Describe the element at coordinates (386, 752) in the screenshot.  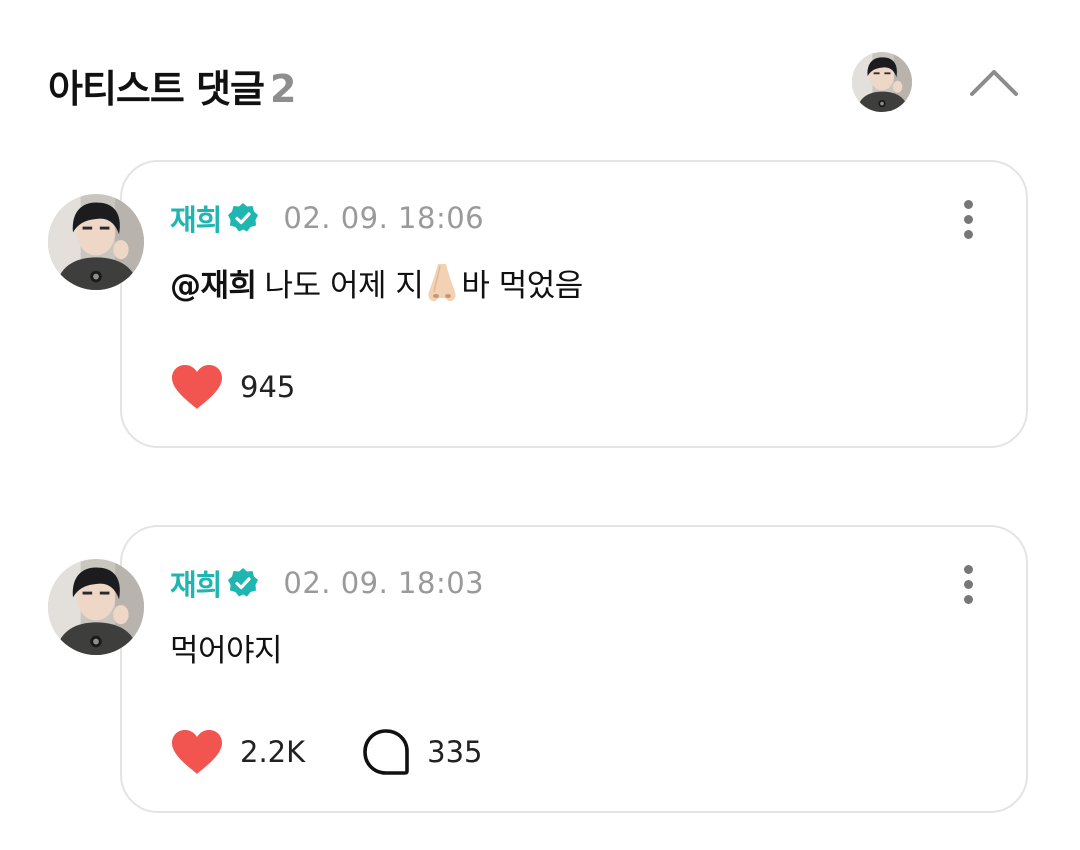
I see `speech-bubble-icon` at that location.